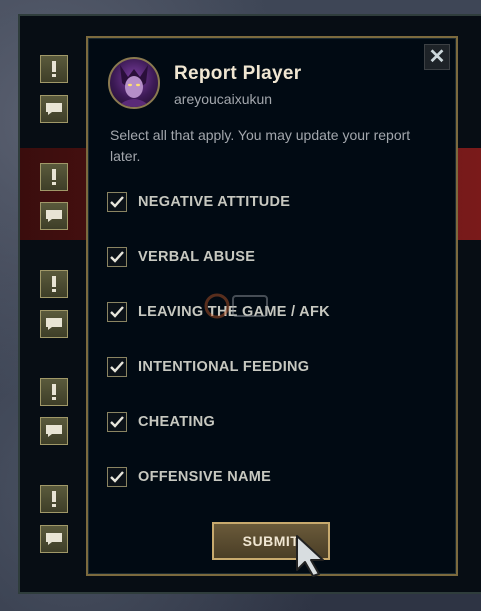 The height and width of the screenshot is (611, 481). What do you see at coordinates (224, 367) in the screenshot?
I see `option-label: INTENTIONAL FEEDING` at bounding box center [224, 367].